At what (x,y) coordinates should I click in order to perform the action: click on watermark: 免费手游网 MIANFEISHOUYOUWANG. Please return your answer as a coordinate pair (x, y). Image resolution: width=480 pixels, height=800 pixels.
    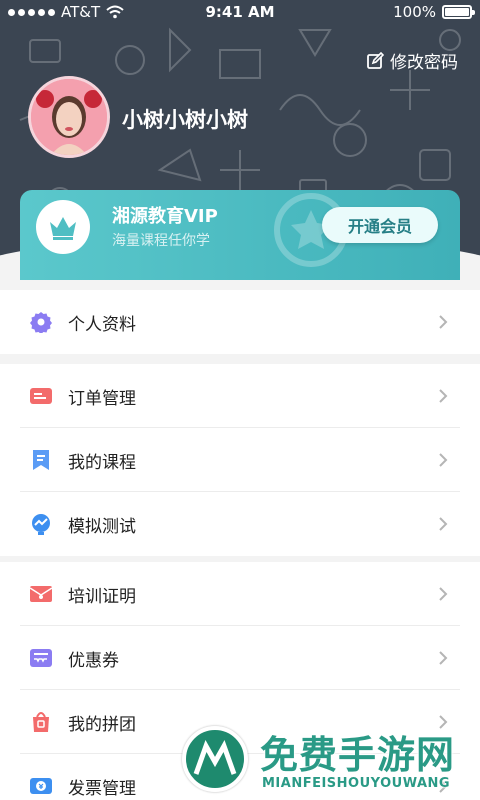
    Looking at the image, I should click on (331, 761).